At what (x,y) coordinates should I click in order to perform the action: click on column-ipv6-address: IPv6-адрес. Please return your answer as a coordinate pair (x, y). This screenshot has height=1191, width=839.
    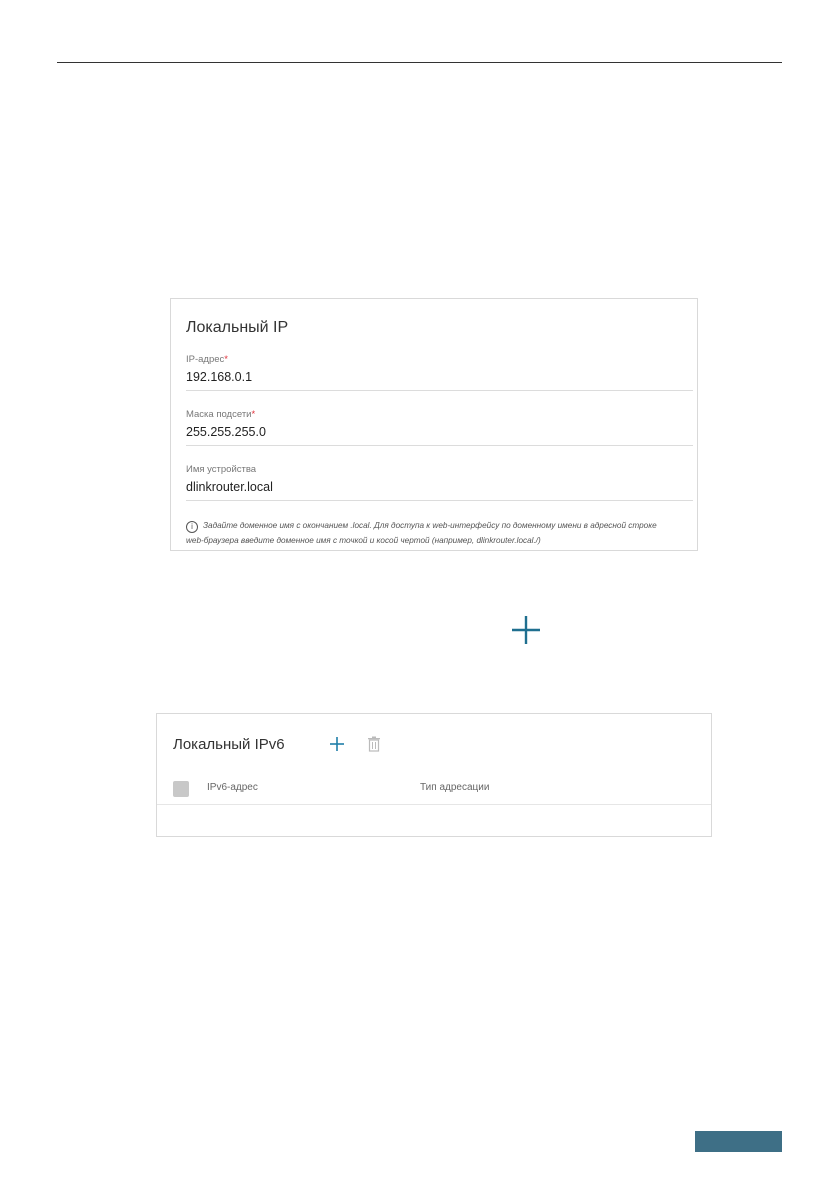
    Looking at the image, I should click on (232, 787).